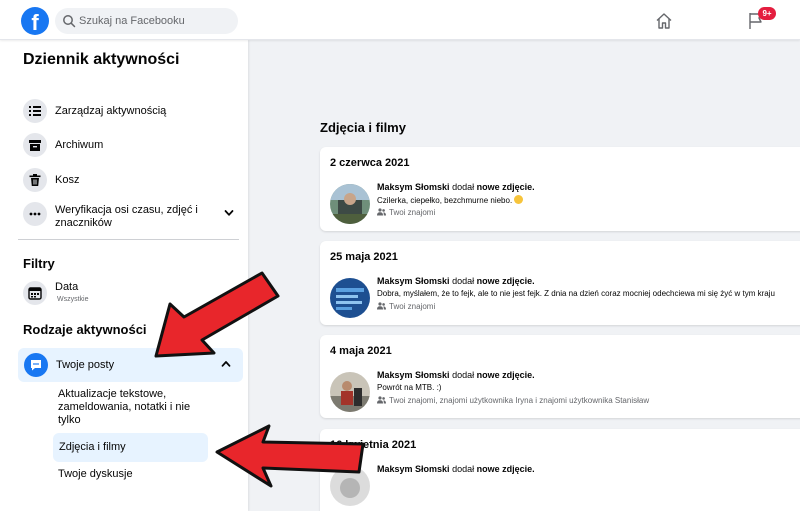 This screenshot has width=800, height=511. What do you see at coordinates (36, 365) in the screenshot?
I see `post-icon` at bounding box center [36, 365].